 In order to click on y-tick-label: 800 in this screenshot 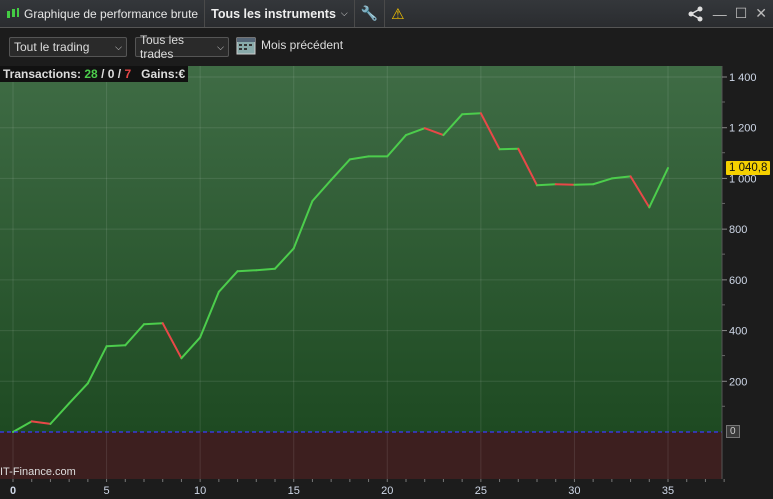, I will do `click(738, 230)`.